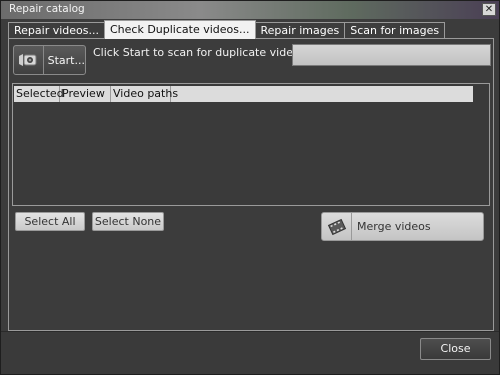  Describe the element at coordinates (391, 55) in the screenshot. I see `scan-progress-bar` at that location.